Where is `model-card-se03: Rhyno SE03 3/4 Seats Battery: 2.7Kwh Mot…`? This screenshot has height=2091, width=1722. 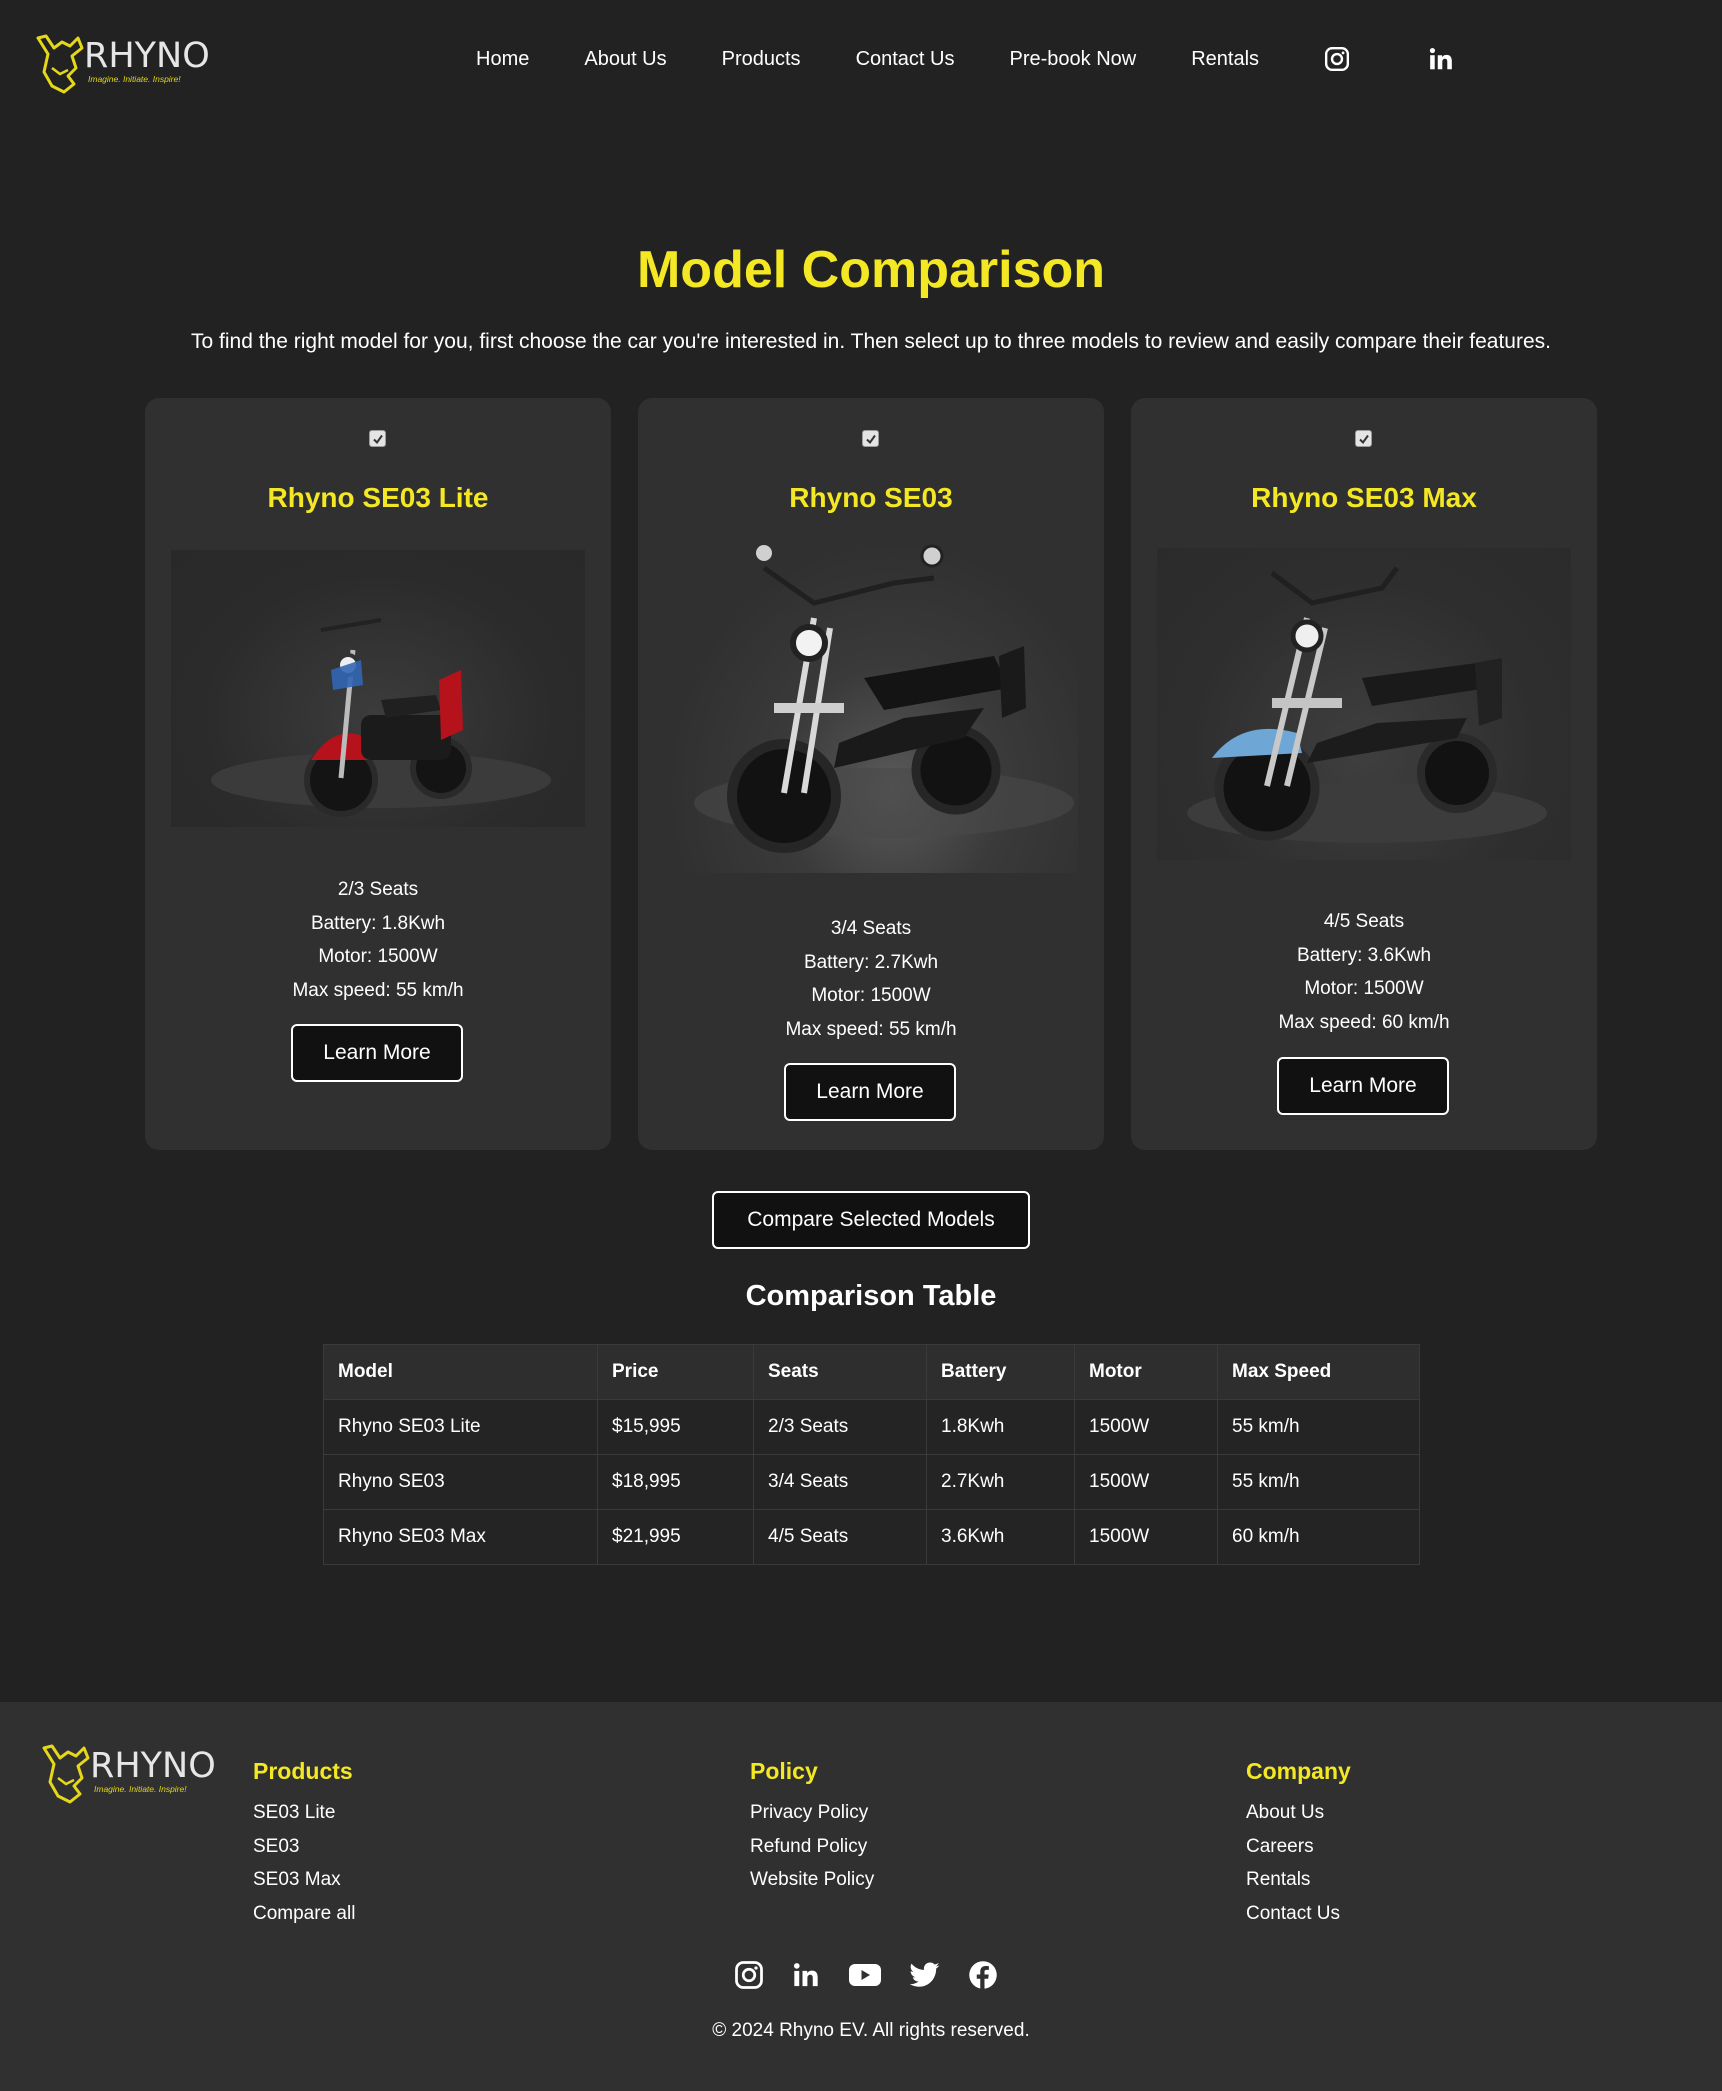
model-card-se03: Rhyno SE03 3/4 Seats Battery: 2.7Kwh Mot… is located at coordinates (871, 774).